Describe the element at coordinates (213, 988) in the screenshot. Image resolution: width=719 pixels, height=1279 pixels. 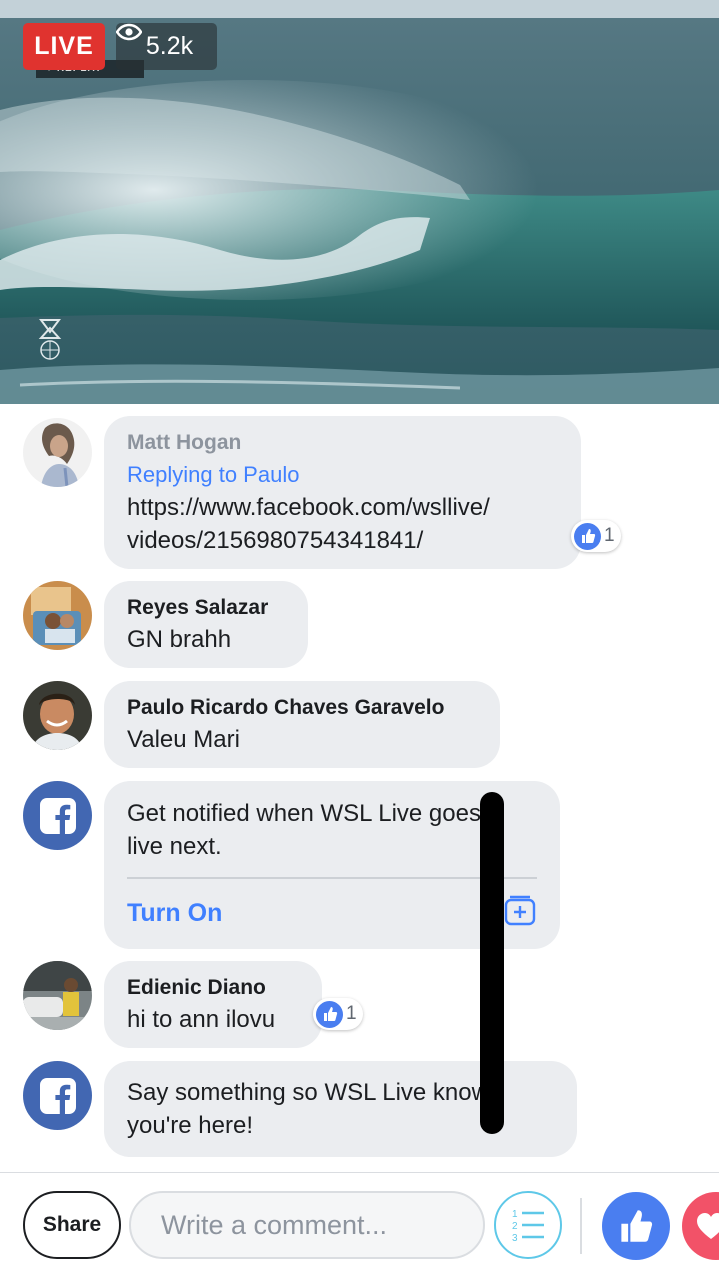
I see `comment-author: Edienic Diano` at that location.